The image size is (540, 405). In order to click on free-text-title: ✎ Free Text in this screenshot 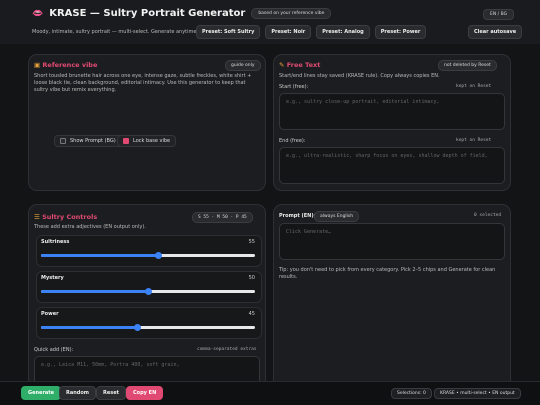, I will do `click(300, 65)`.